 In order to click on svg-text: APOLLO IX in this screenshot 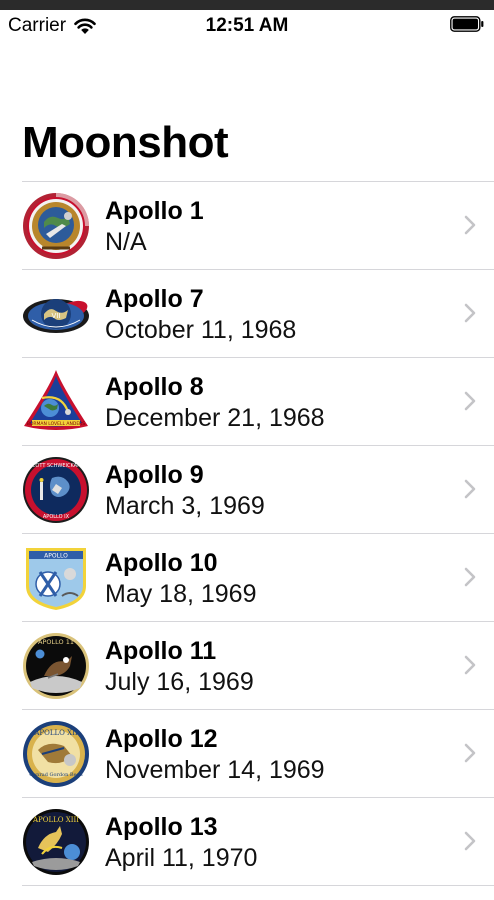, I will do `click(56, 517)`.